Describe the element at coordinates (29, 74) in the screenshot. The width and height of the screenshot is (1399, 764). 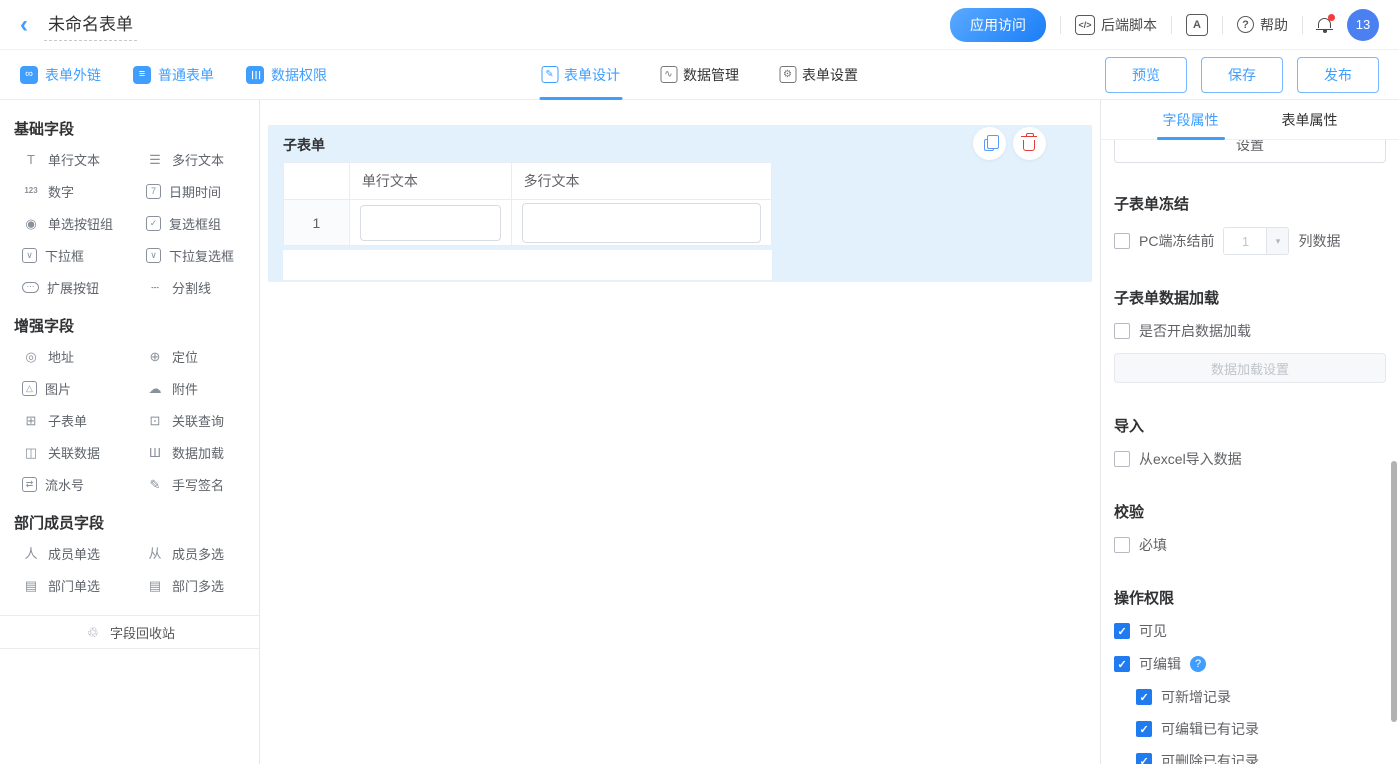
I see `link-icon: ∞` at that location.